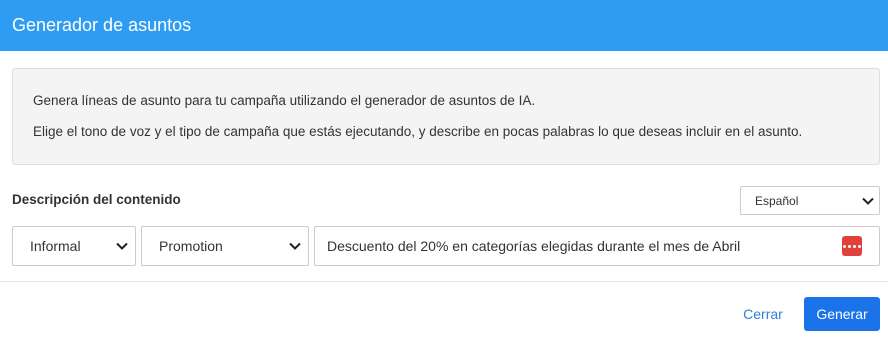  What do you see at coordinates (842, 314) in the screenshot?
I see `generate-button: Generar` at bounding box center [842, 314].